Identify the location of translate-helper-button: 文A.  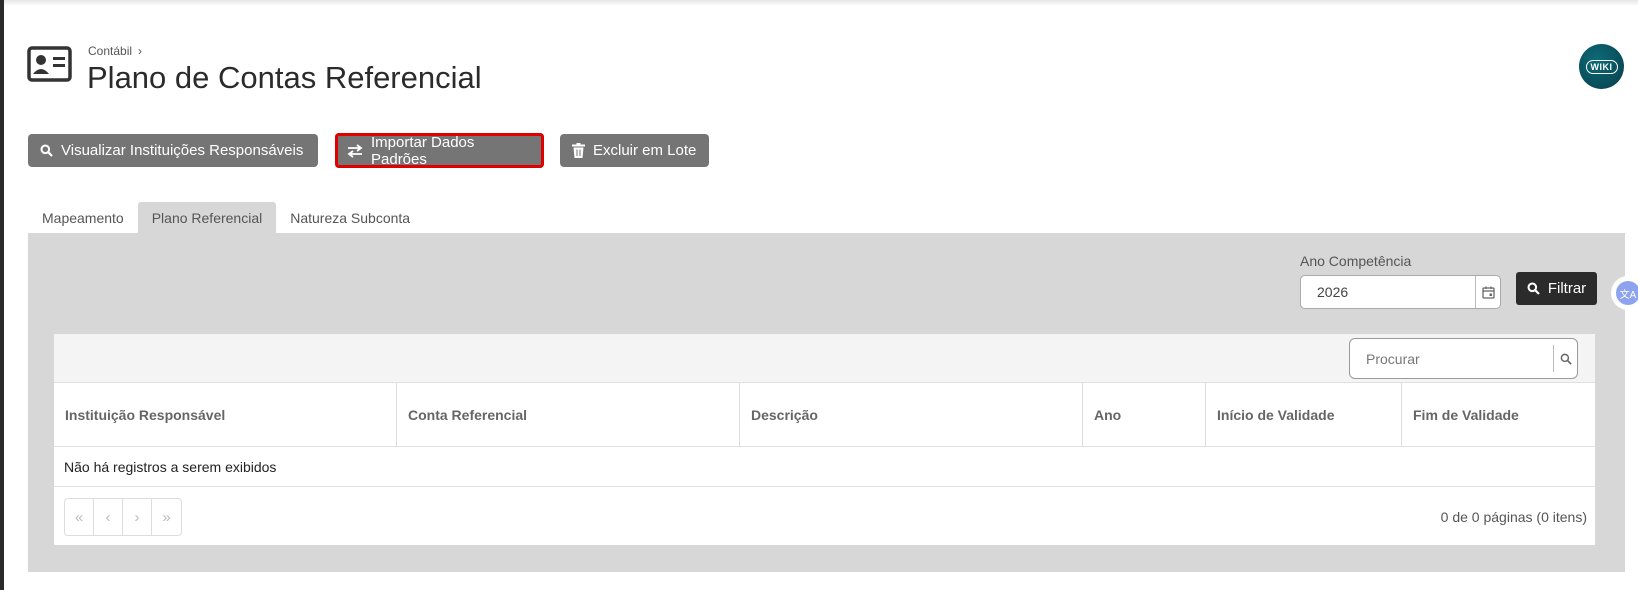
(1624, 293).